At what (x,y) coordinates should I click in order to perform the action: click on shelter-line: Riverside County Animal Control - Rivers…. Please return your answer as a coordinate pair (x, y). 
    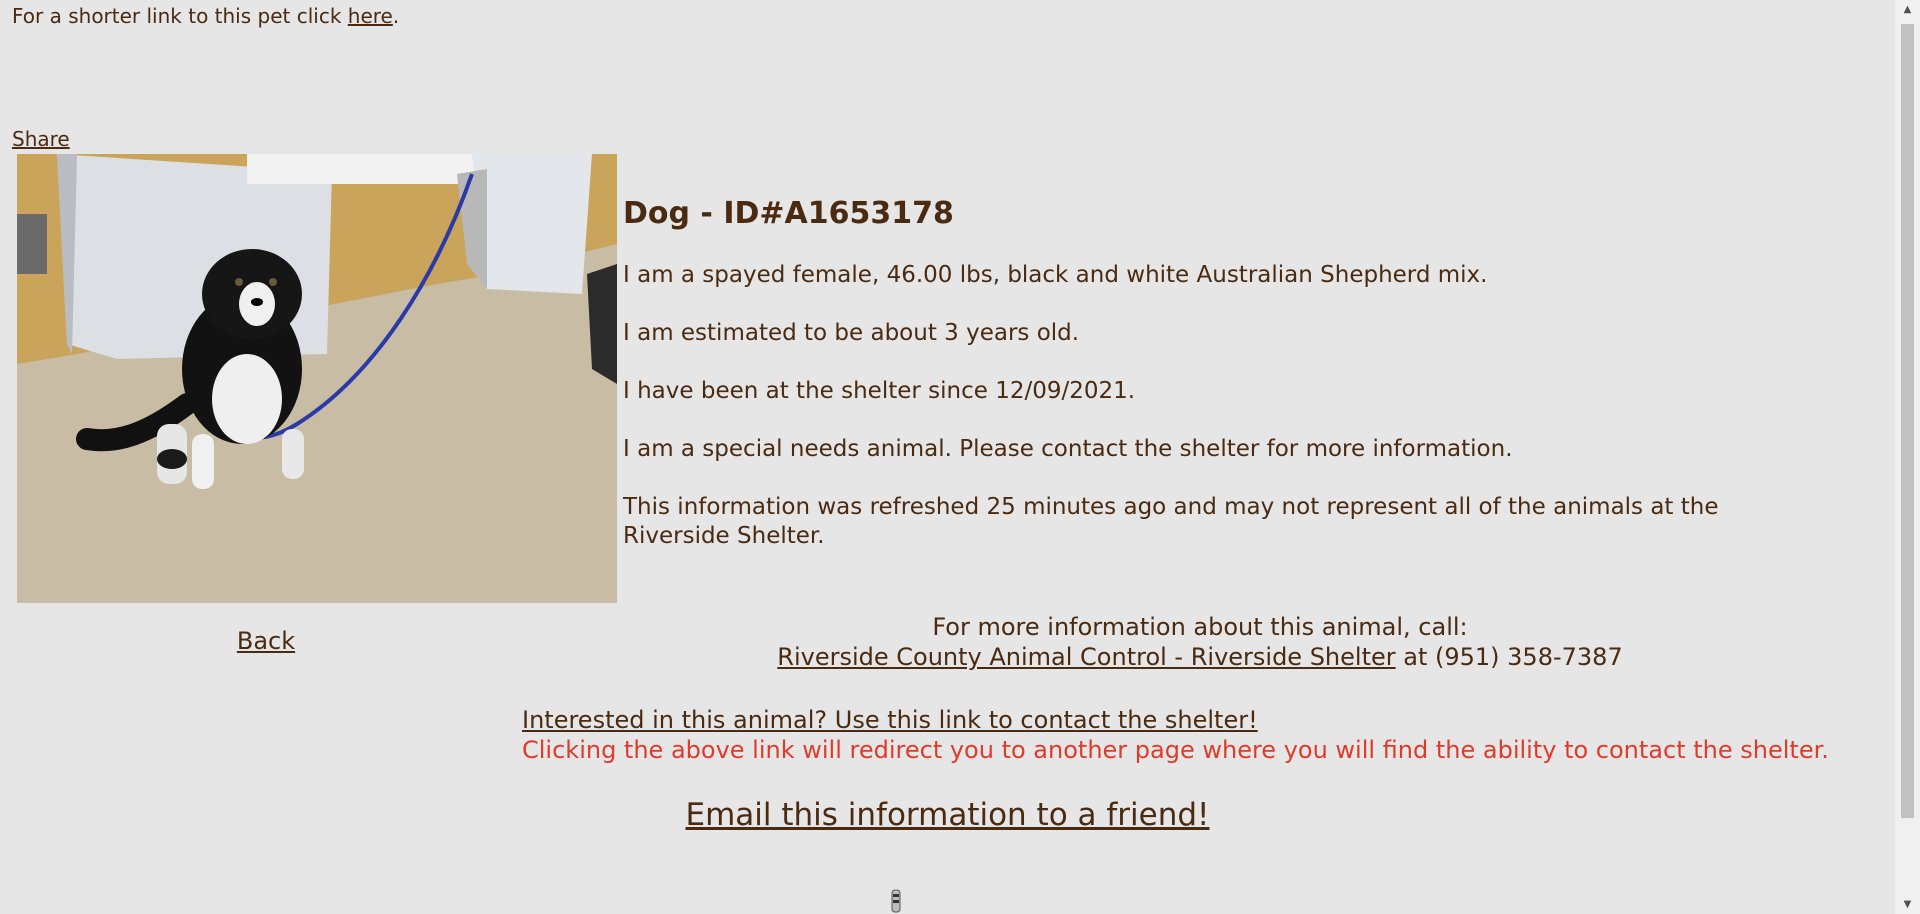
    Looking at the image, I should click on (1200, 657).